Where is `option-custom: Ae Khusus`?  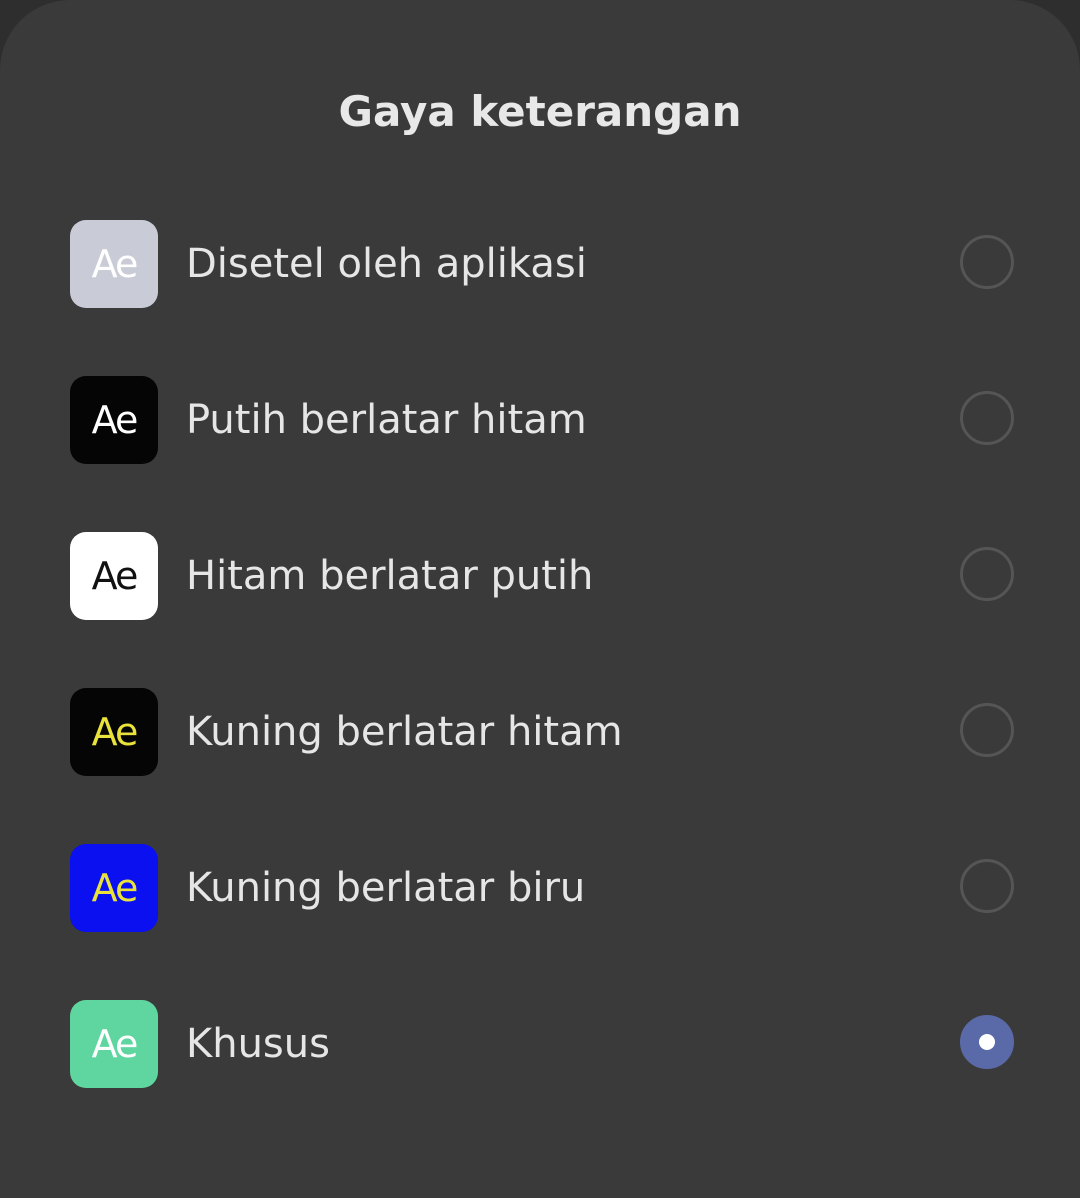
option-custom: Ae Khusus is located at coordinates (540, 1044).